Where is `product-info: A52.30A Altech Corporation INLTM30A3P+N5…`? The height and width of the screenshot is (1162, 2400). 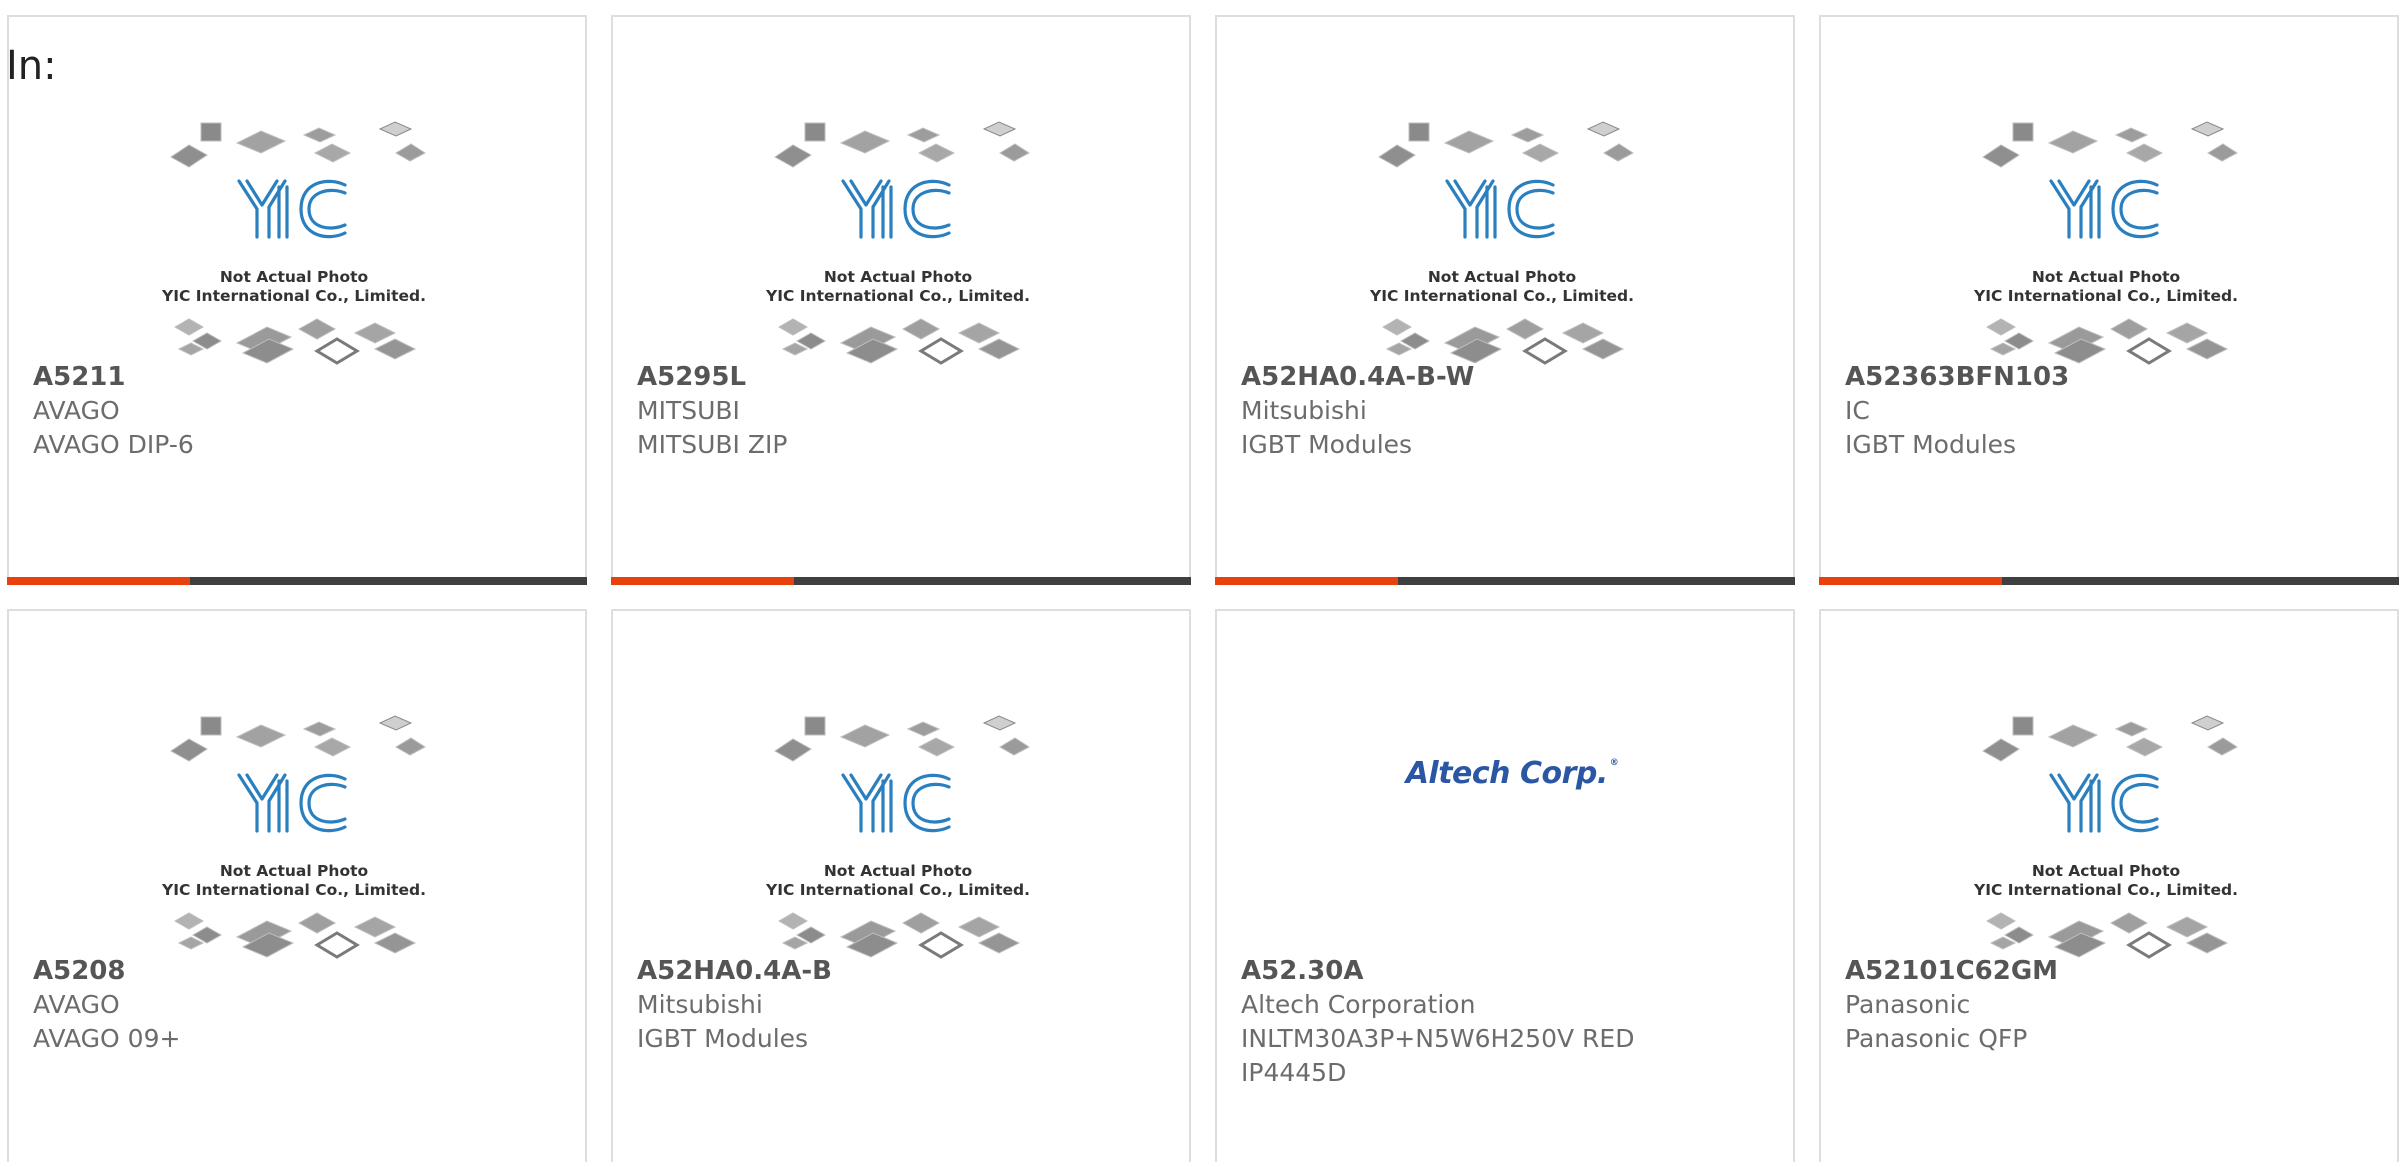 product-info: A52.30A Altech Corporation INLTM30A3P+N5… is located at coordinates (1512, 1022).